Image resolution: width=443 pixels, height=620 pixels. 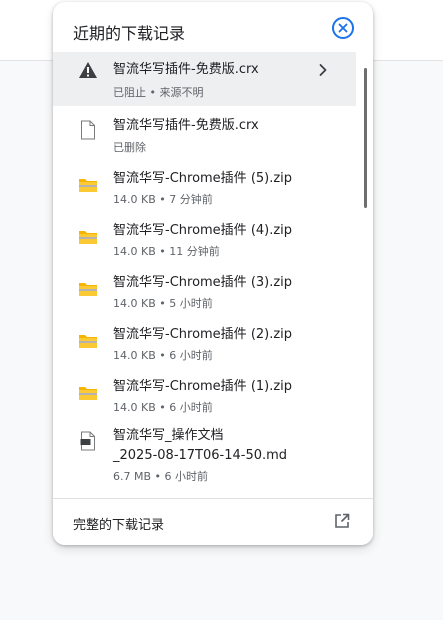 I want to click on download-name: 智流华写-Chrome插件 (1).zip, so click(x=203, y=386).